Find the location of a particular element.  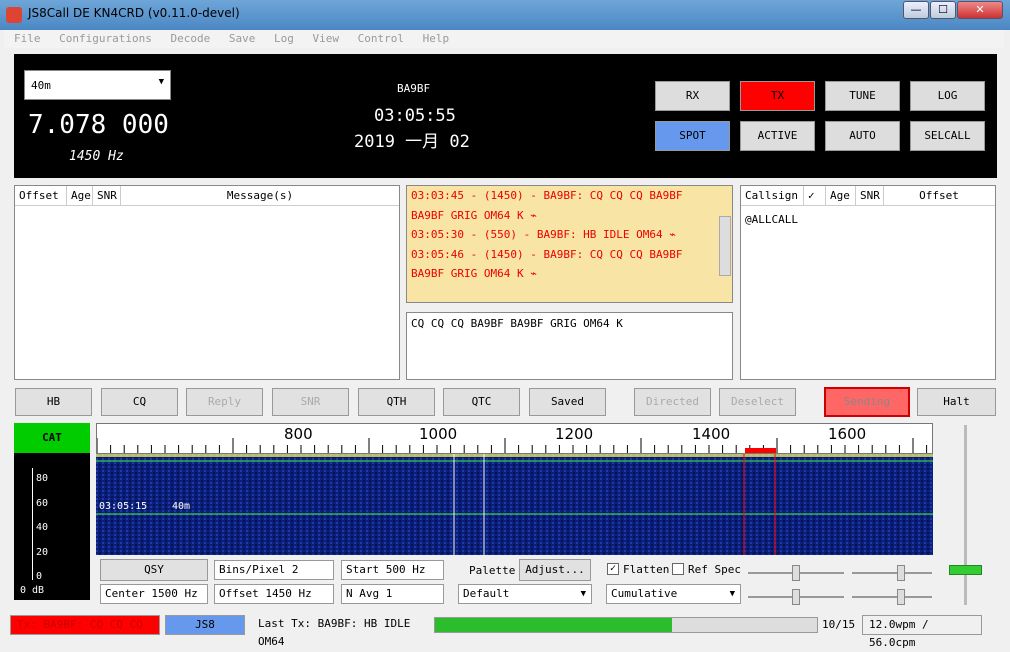

band-select: 40m ▼ is located at coordinates (97, 85).